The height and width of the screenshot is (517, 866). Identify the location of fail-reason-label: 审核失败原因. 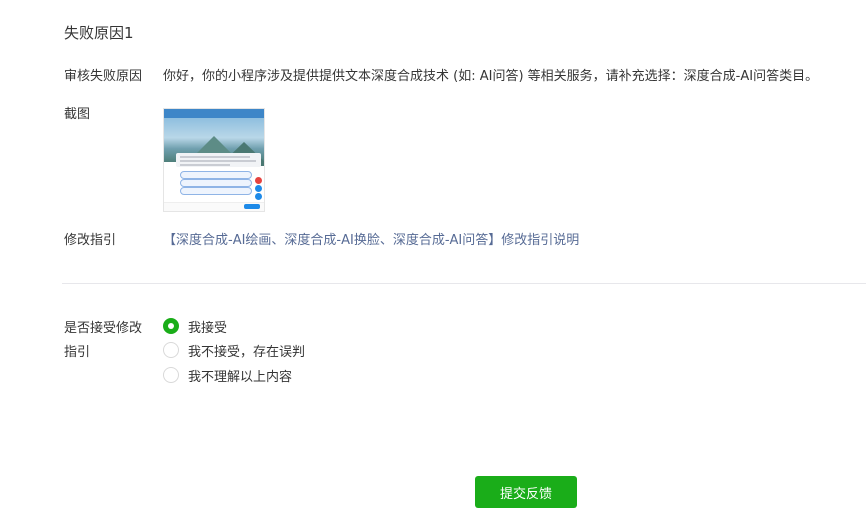
(103, 76).